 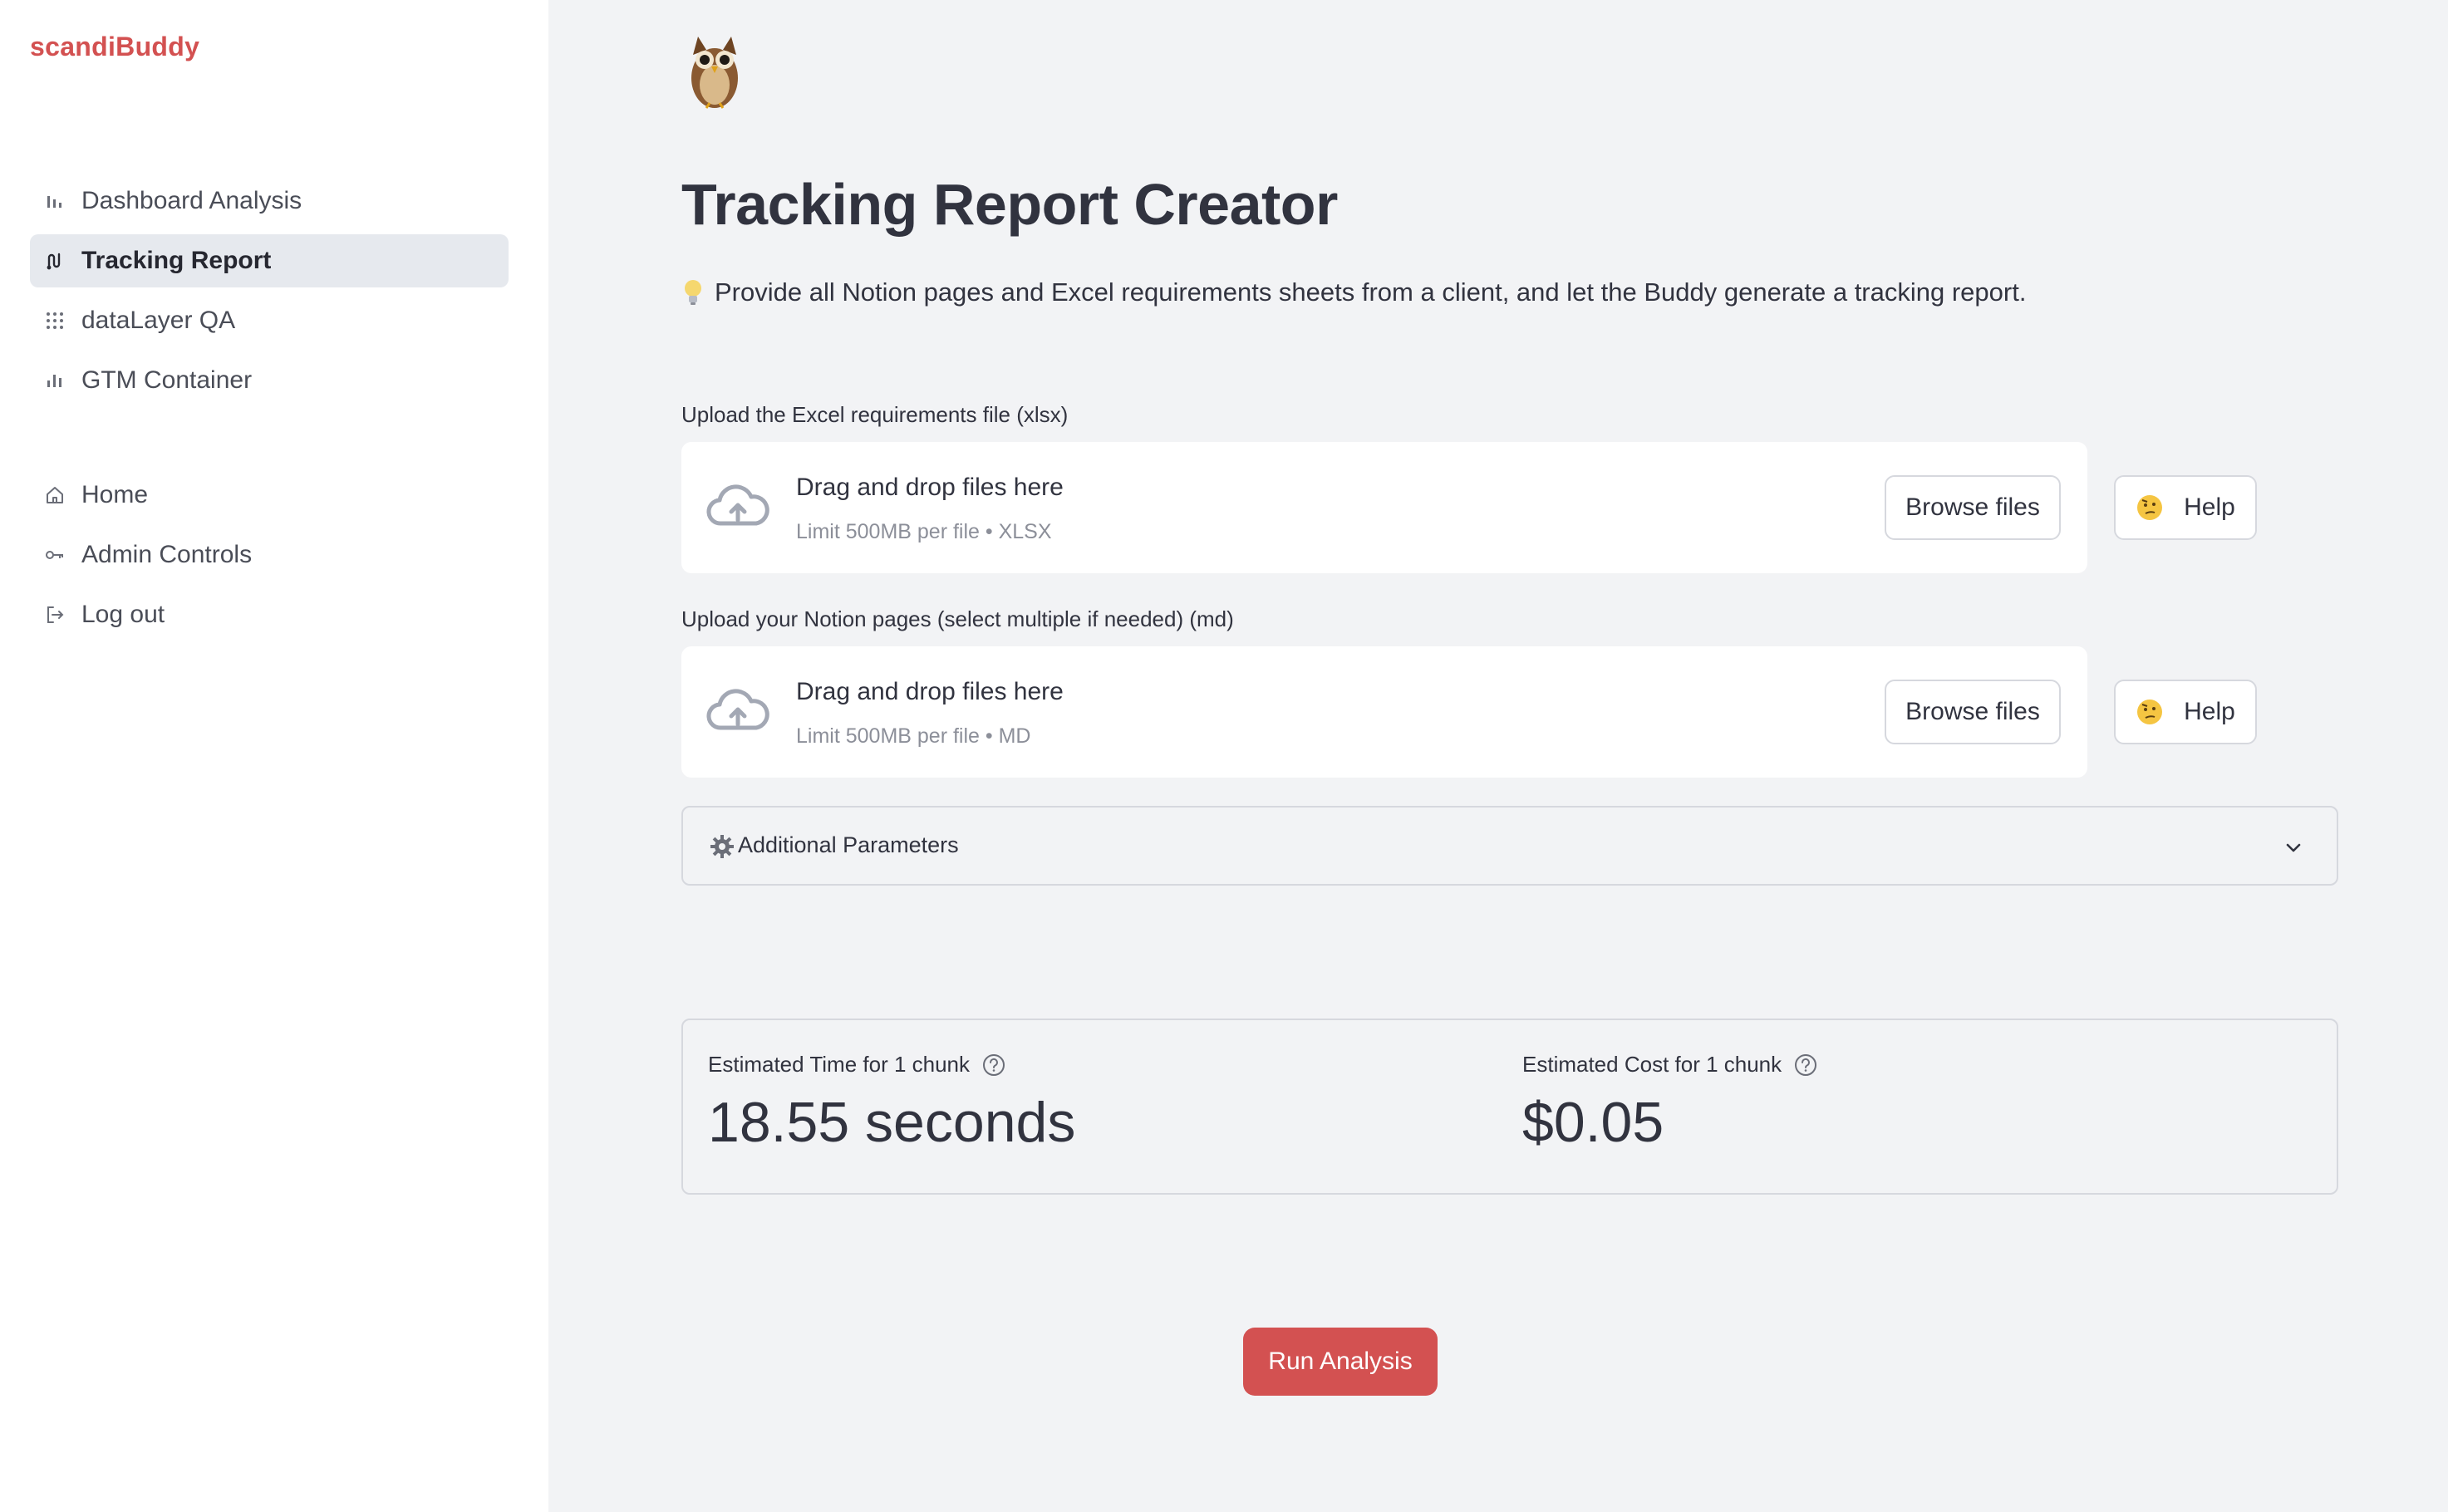 What do you see at coordinates (839, 1064) in the screenshot?
I see `time-metric-label-text: Estimated Time for 1 chunk` at bounding box center [839, 1064].